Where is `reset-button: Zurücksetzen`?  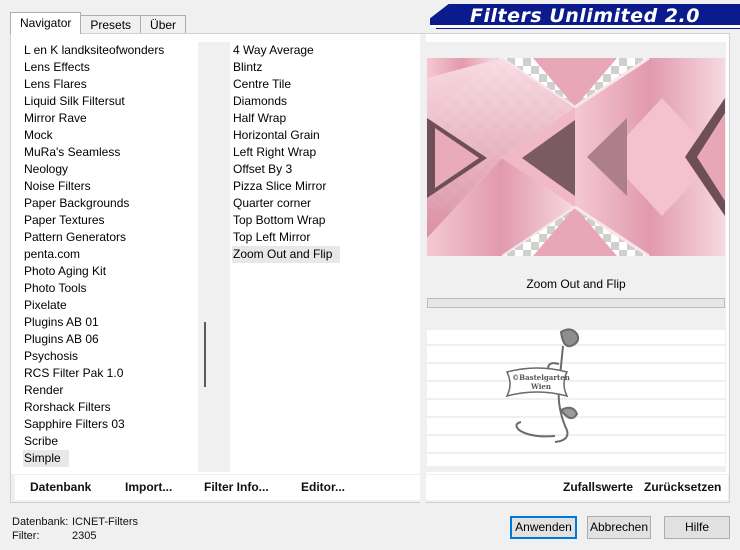 reset-button: Zurücksetzen is located at coordinates (682, 487).